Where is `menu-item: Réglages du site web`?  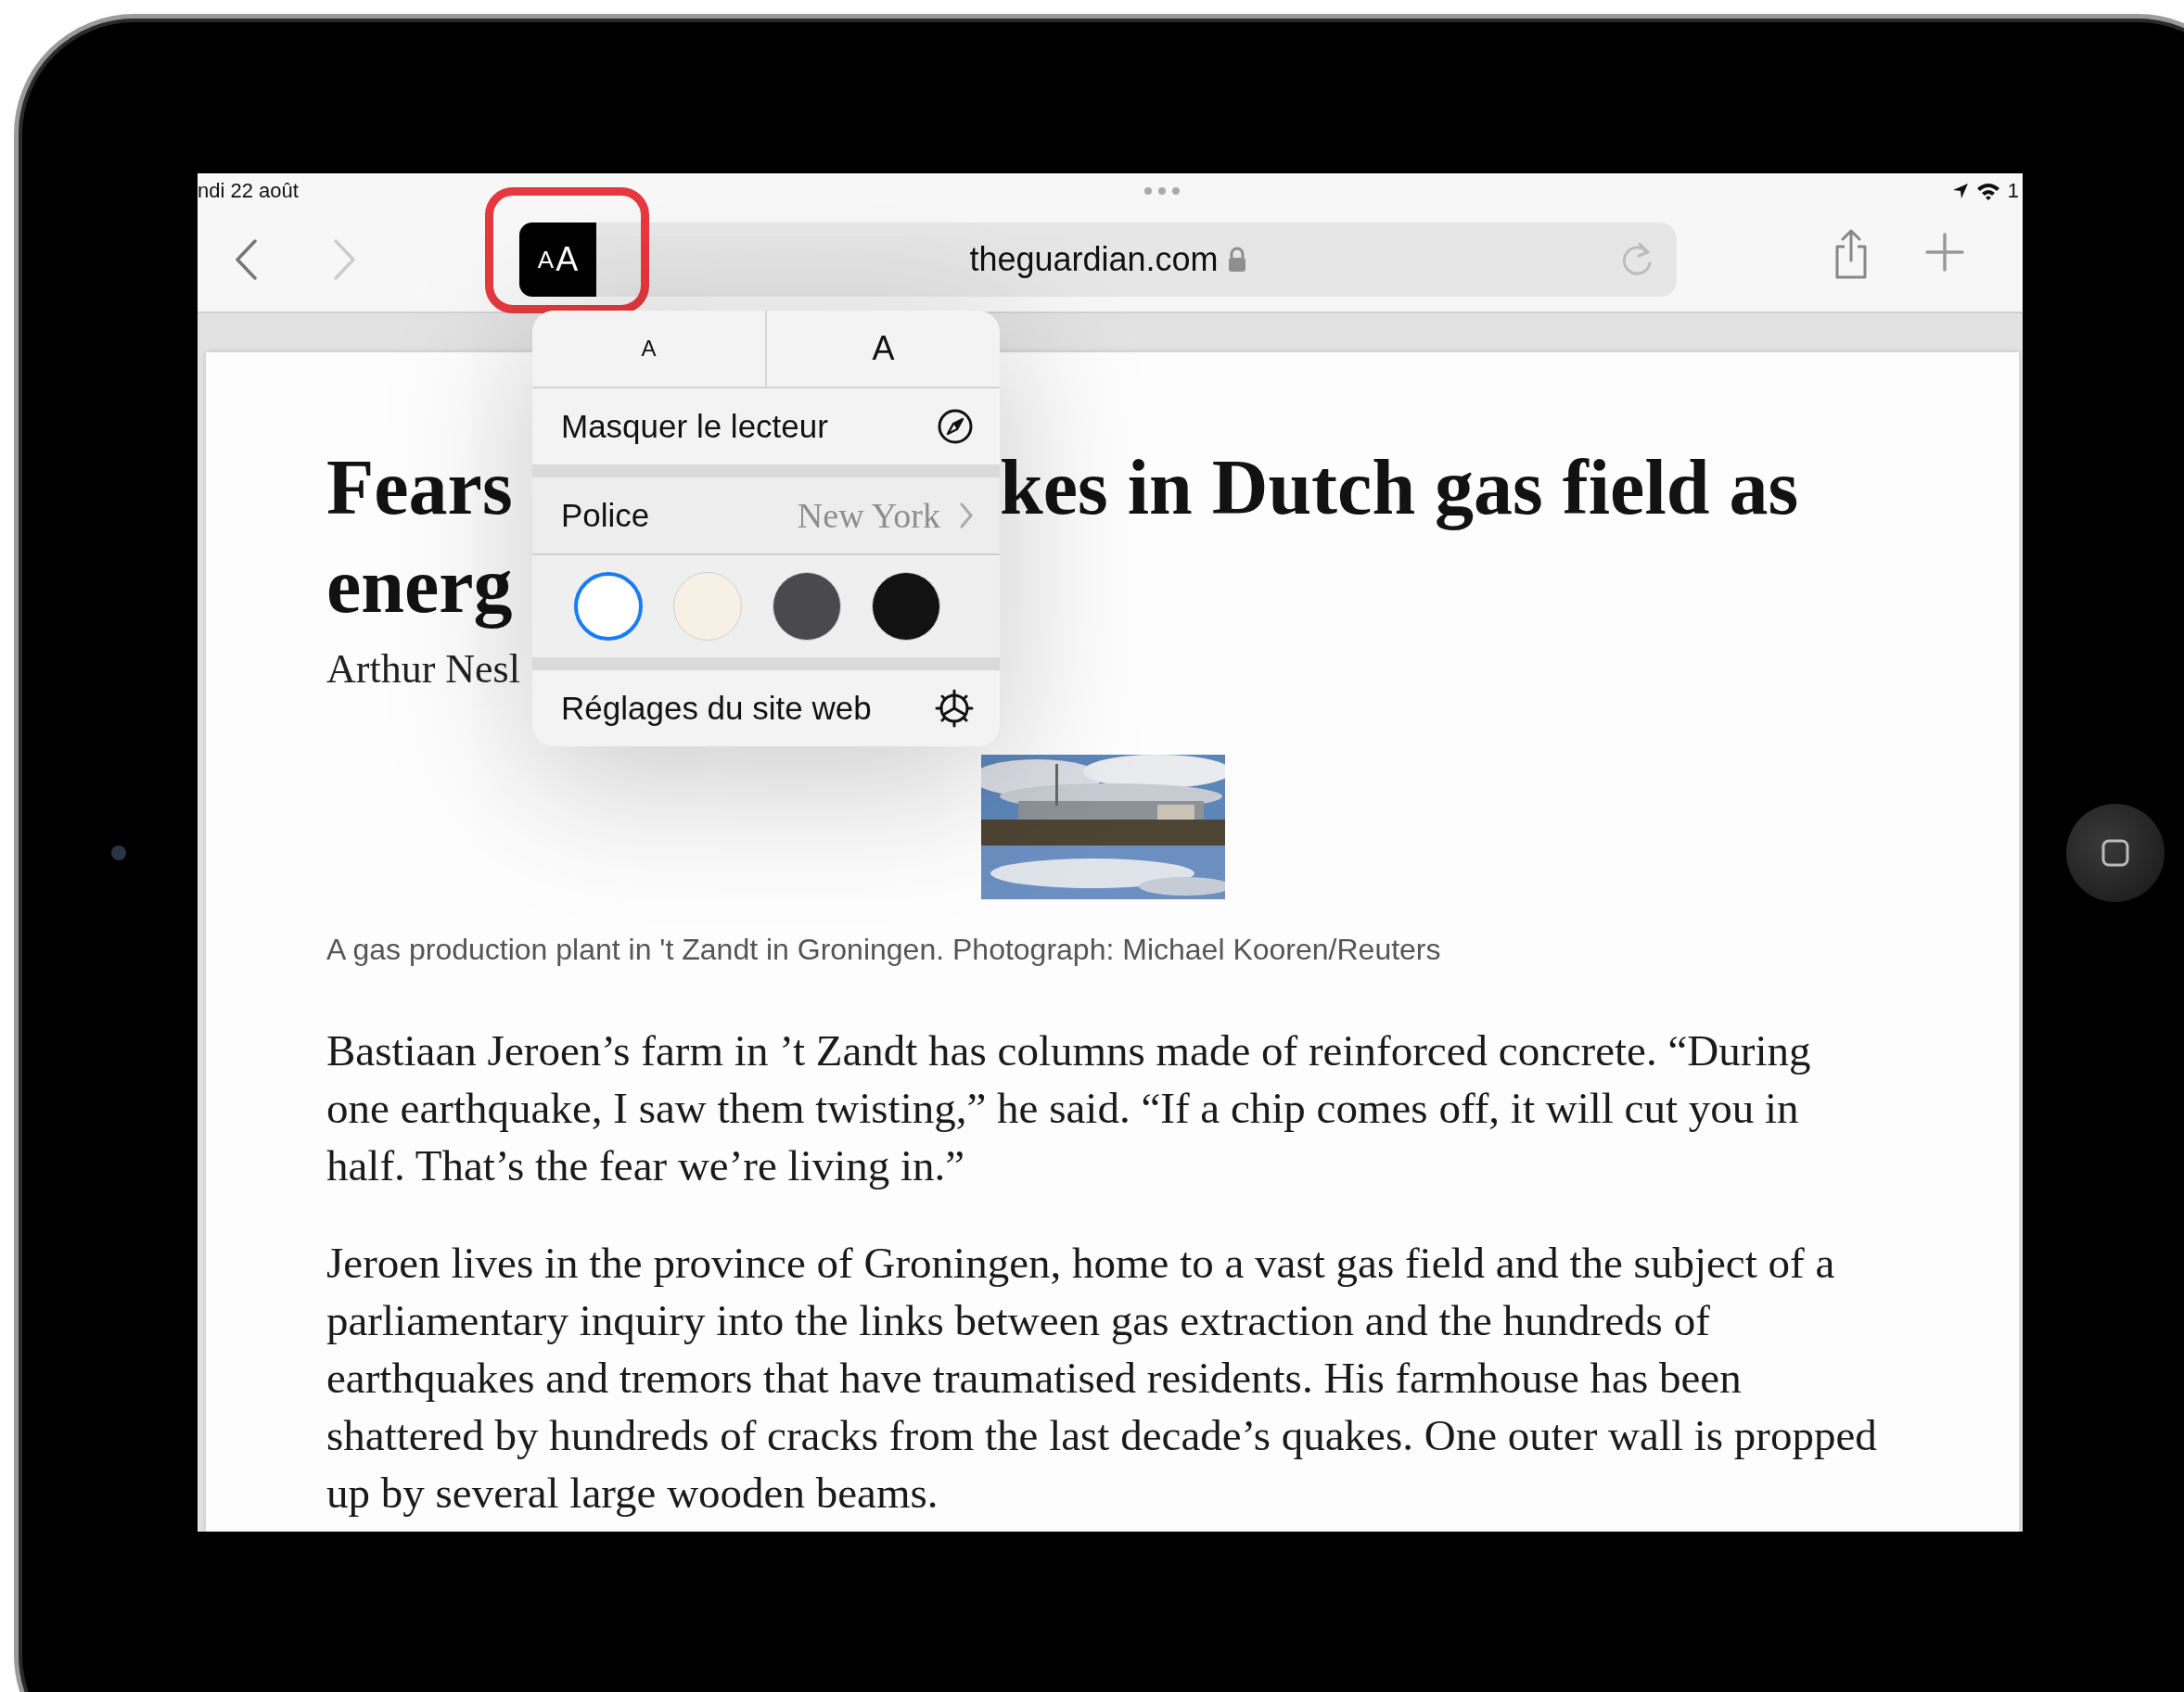 menu-item: Réglages du site web is located at coordinates (766, 708).